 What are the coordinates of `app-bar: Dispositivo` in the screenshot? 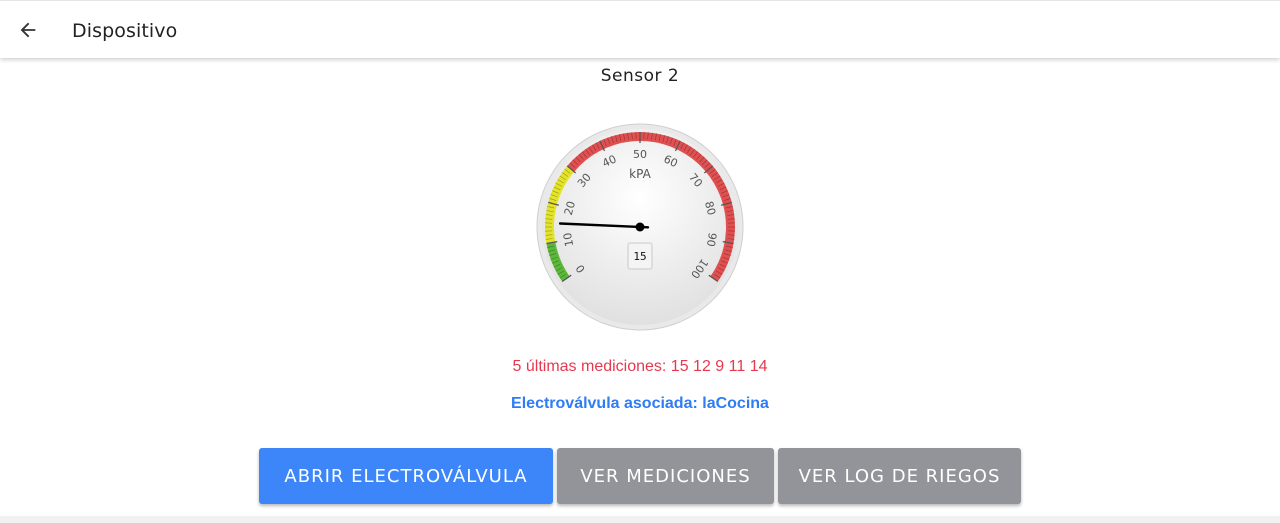 It's located at (640, 29).